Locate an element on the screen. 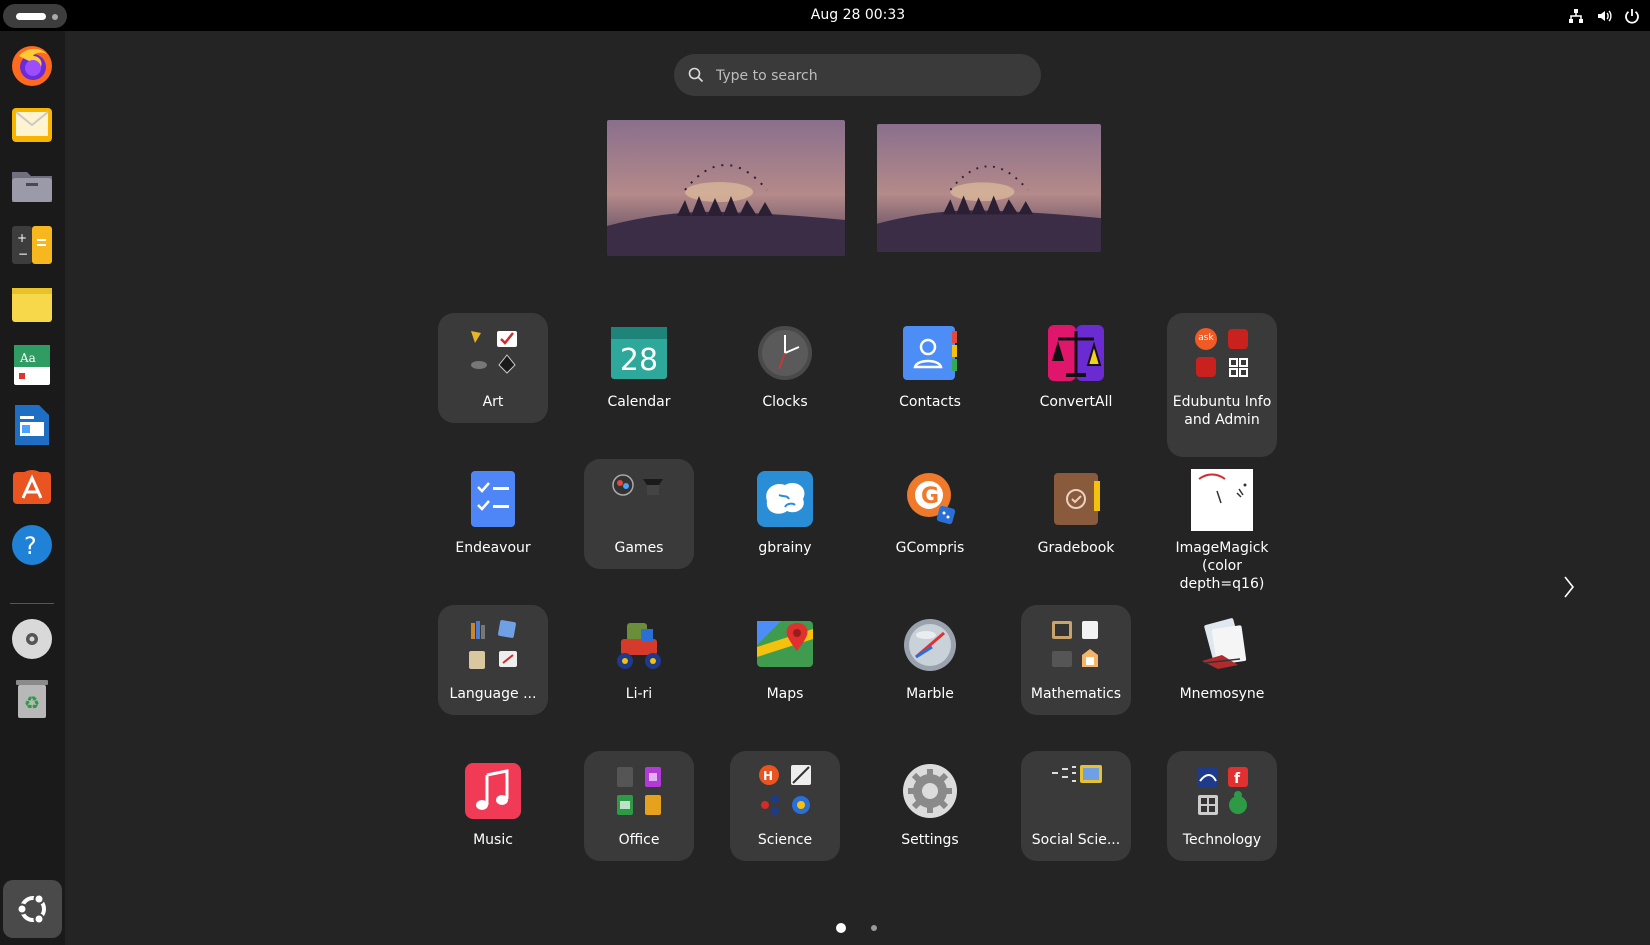 This screenshot has height=945, width=1650. calendar-day-number: 28 is located at coordinates (639, 360).